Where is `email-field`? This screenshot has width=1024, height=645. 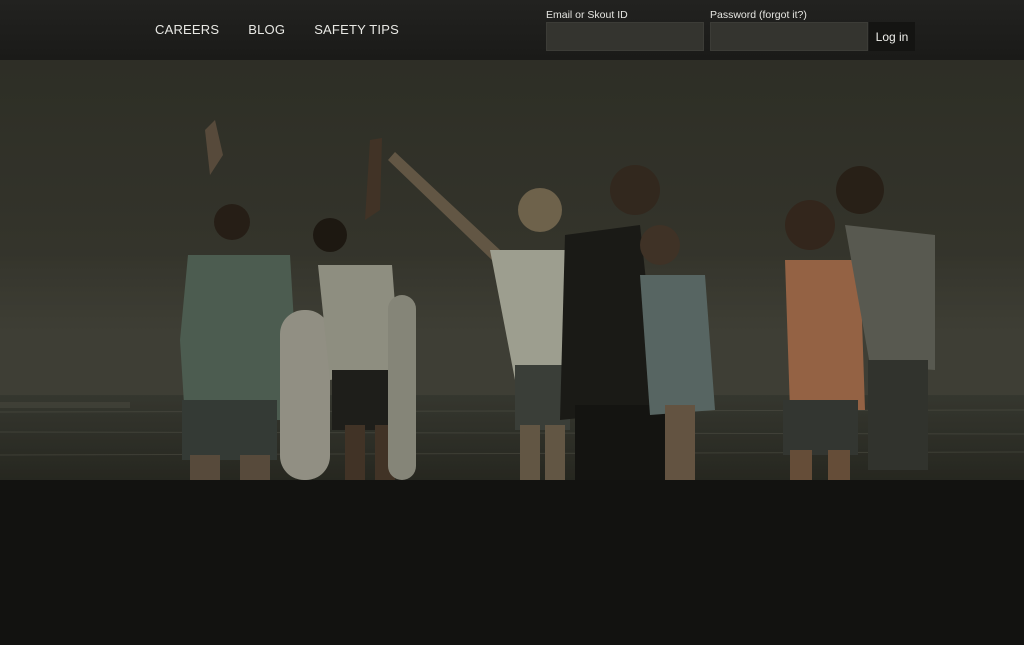 email-field is located at coordinates (625, 36).